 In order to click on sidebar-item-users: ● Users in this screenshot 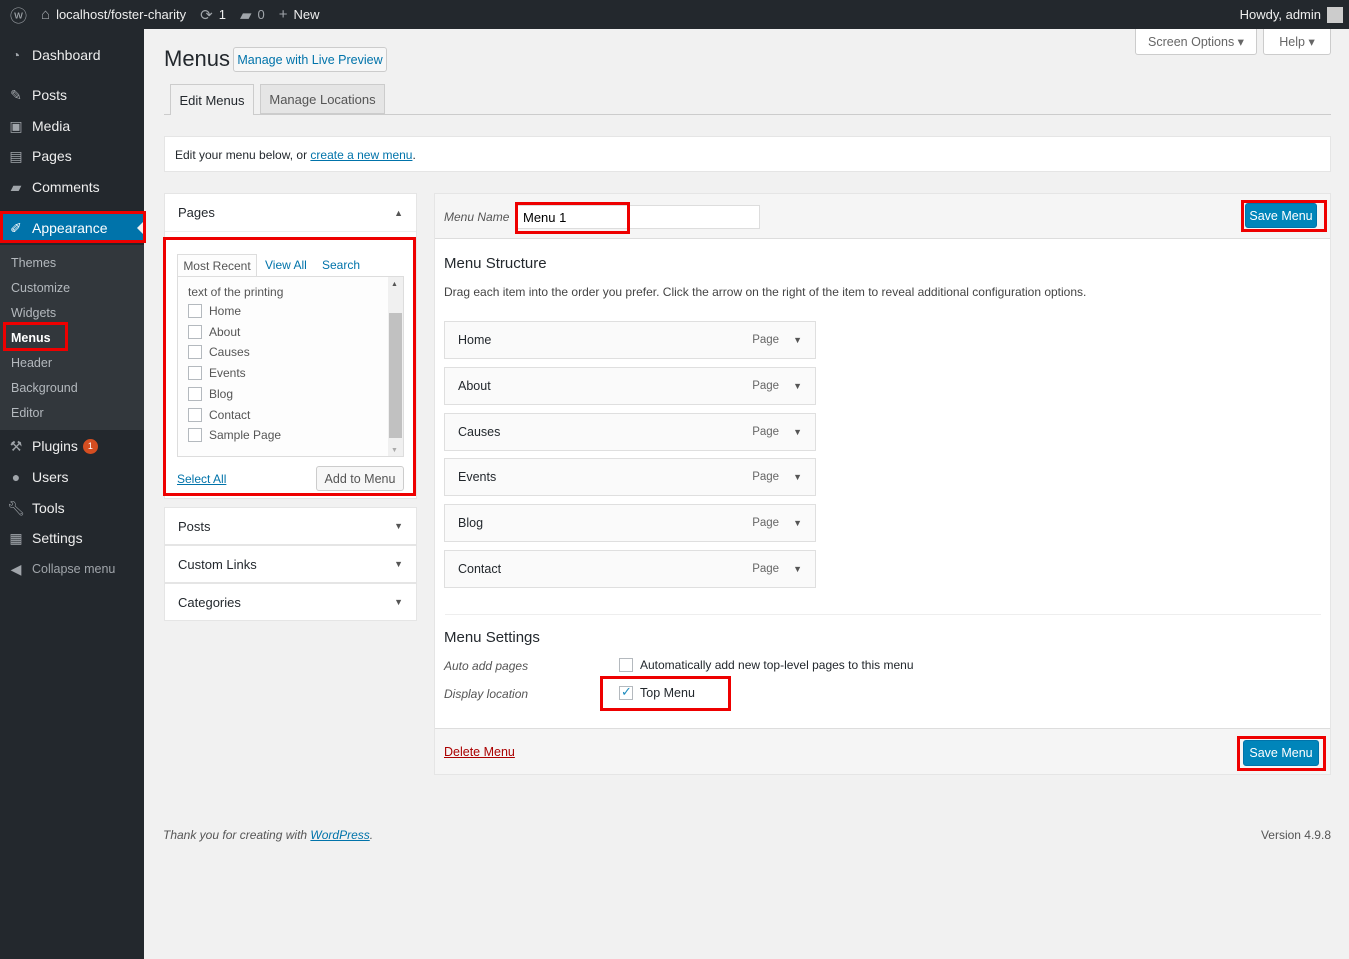, I will do `click(72, 477)`.